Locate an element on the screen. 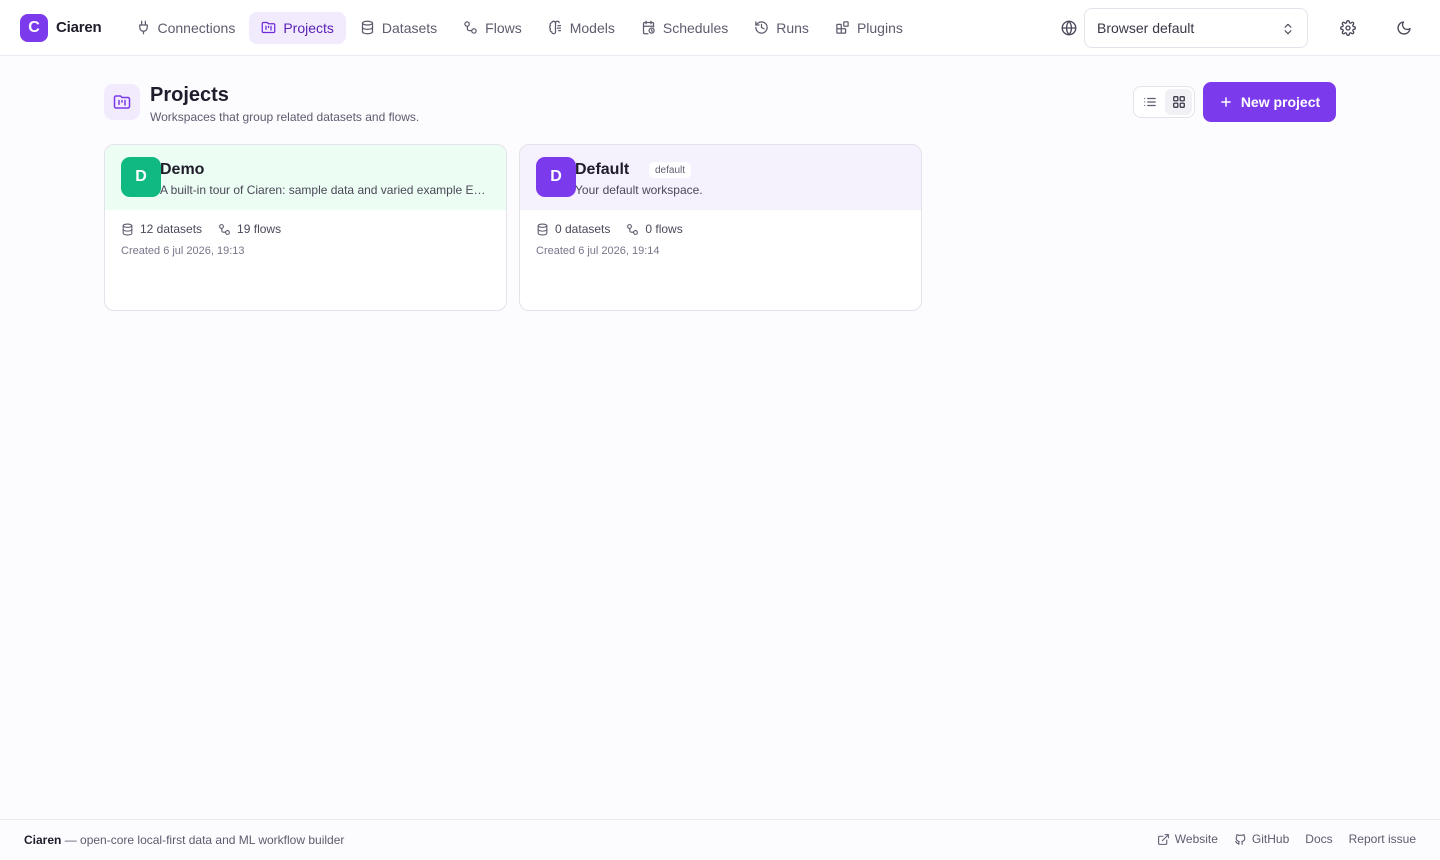 The height and width of the screenshot is (860, 1440). flow-count: 0 flows is located at coordinates (654, 229).